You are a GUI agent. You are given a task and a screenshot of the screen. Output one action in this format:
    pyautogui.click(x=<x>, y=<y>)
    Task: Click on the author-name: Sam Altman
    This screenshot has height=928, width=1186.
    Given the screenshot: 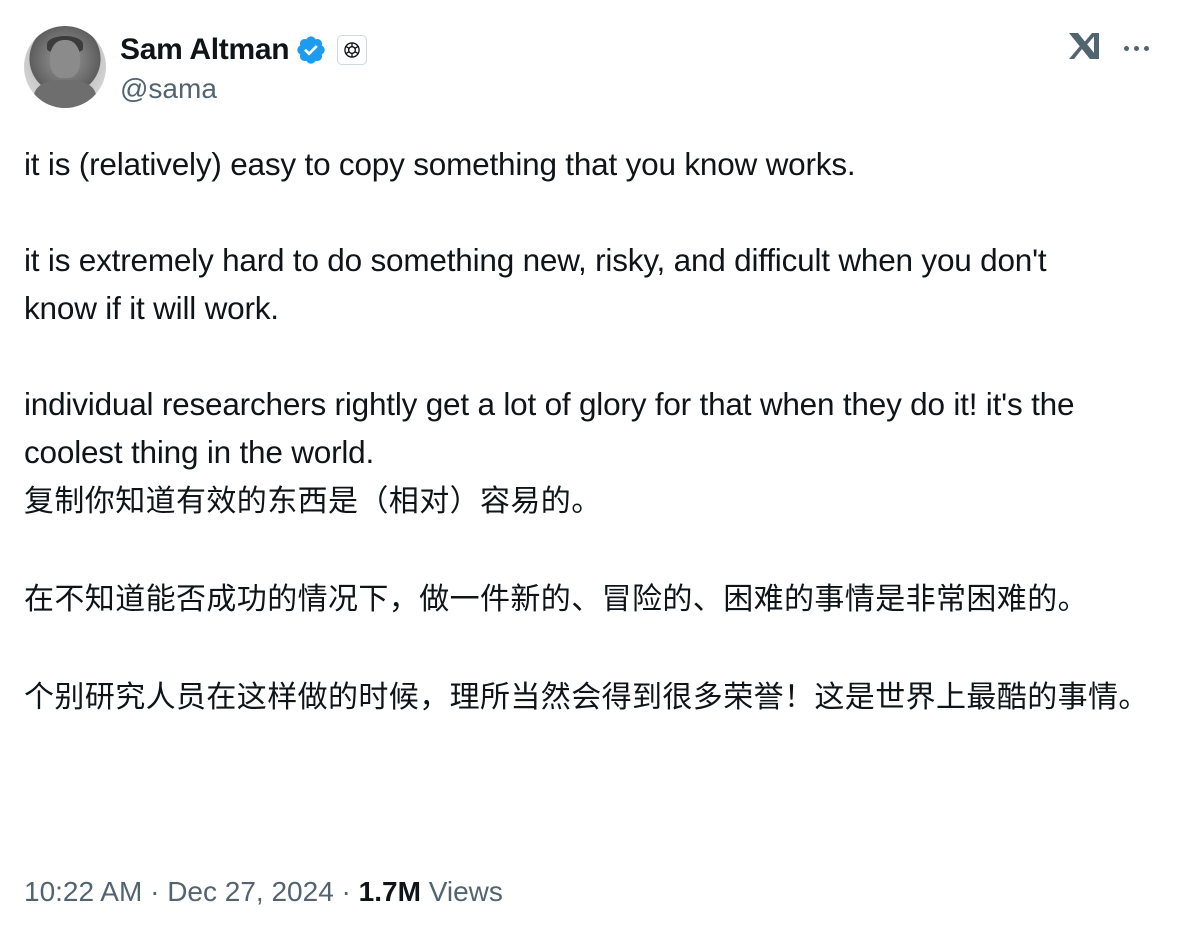 What is the action you would take?
    pyautogui.click(x=205, y=50)
    